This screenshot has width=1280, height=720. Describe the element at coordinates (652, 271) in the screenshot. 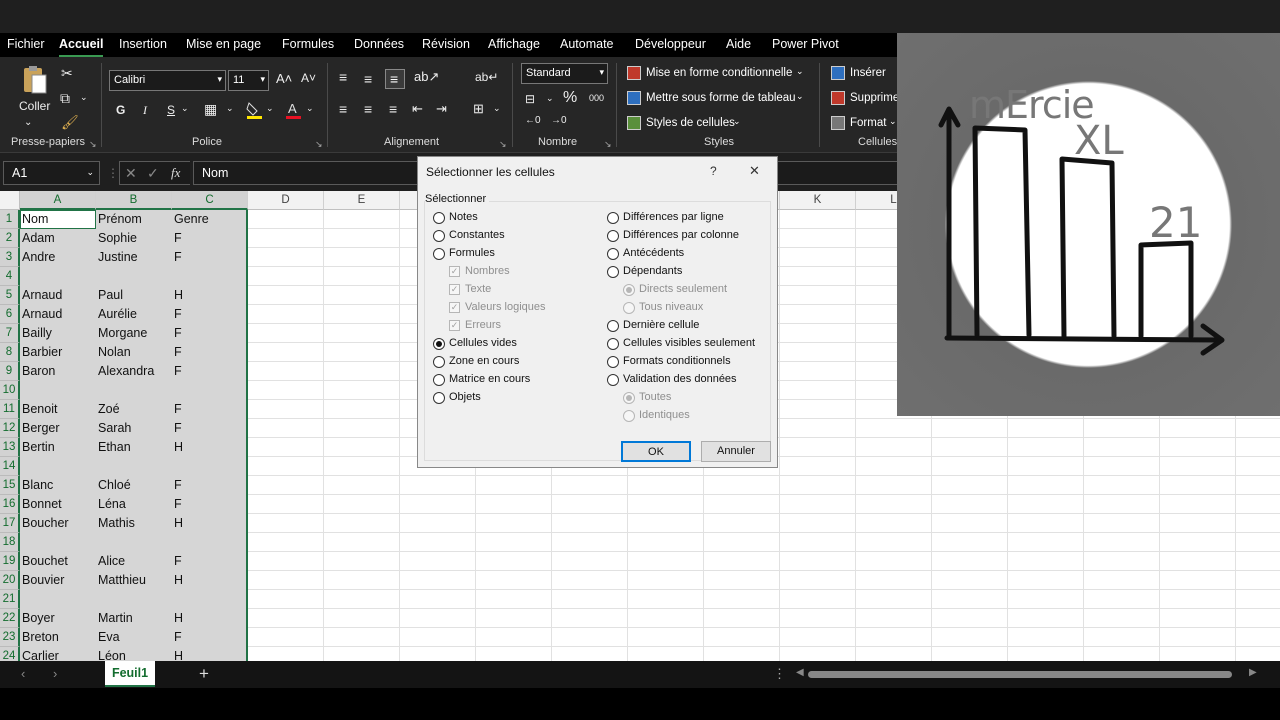

I see `option-label: Dépendants` at that location.